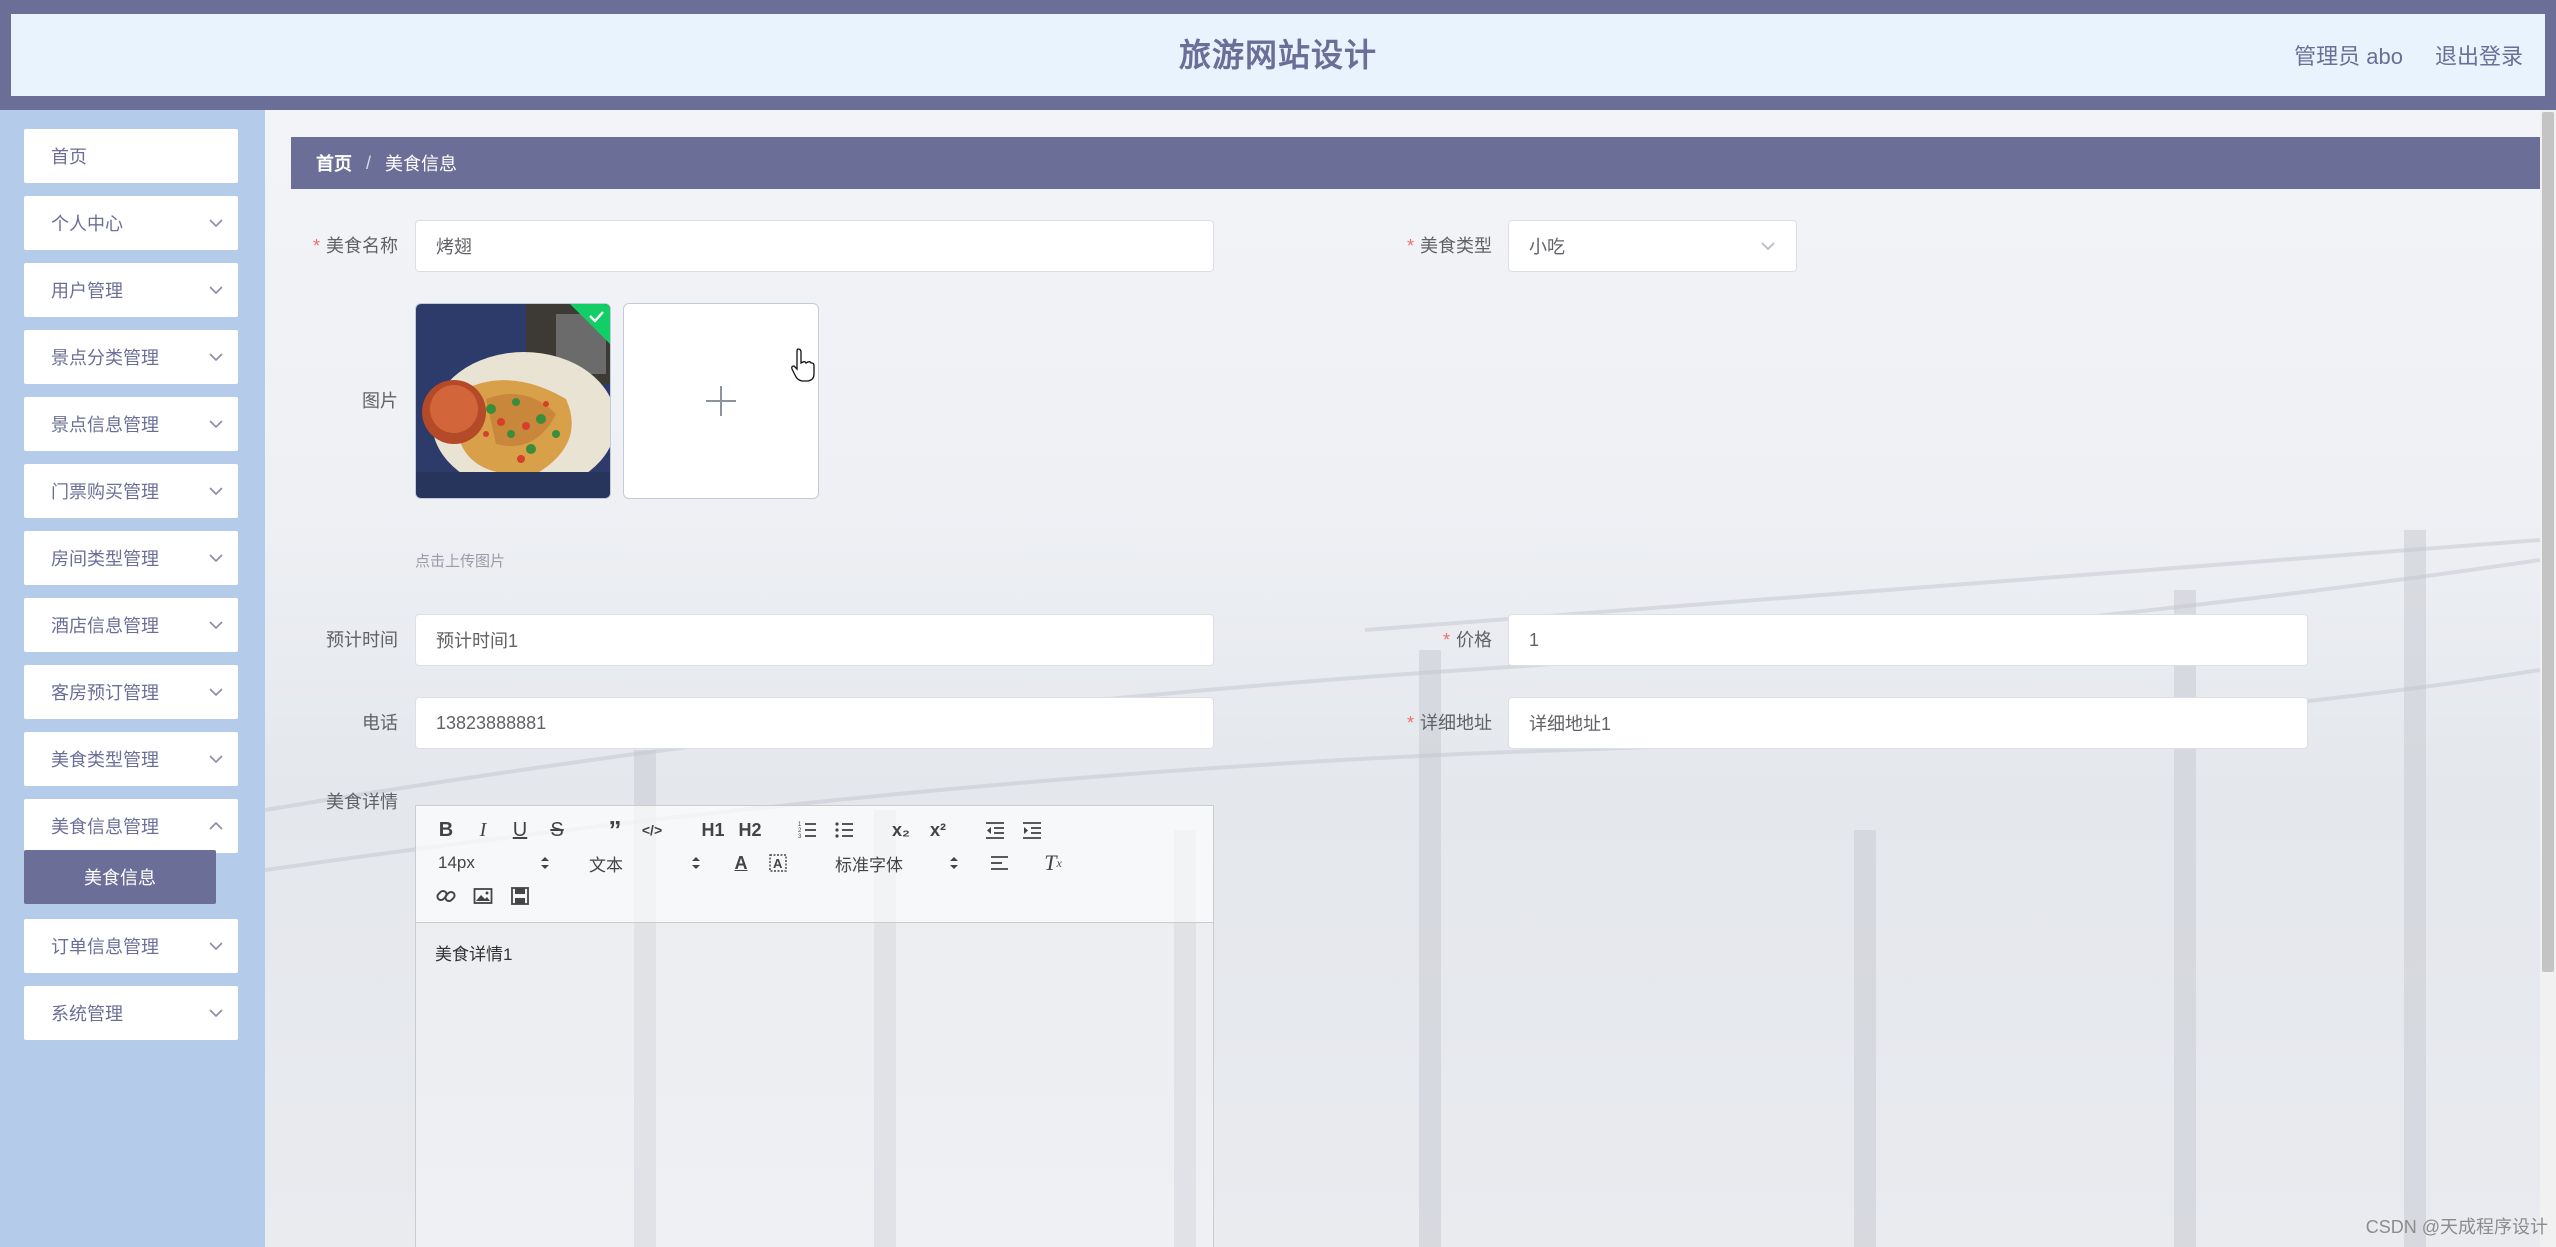  Describe the element at coordinates (1000, 863) in the screenshot. I see `align-icon` at that location.